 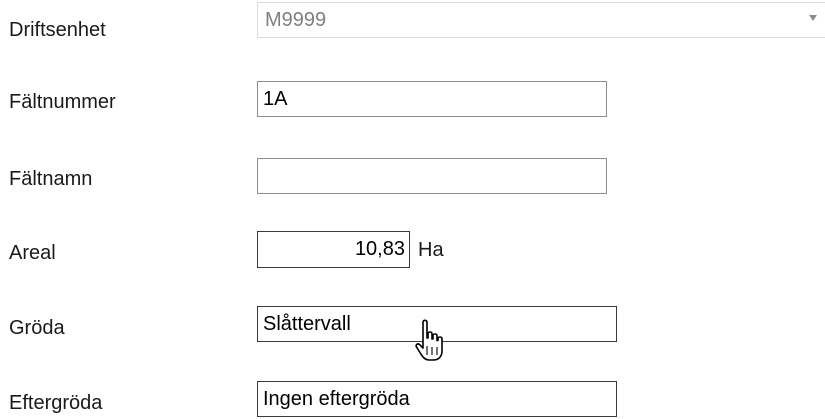 What do you see at coordinates (51, 179) in the screenshot?
I see `faltnamn-label: Fältnamn` at bounding box center [51, 179].